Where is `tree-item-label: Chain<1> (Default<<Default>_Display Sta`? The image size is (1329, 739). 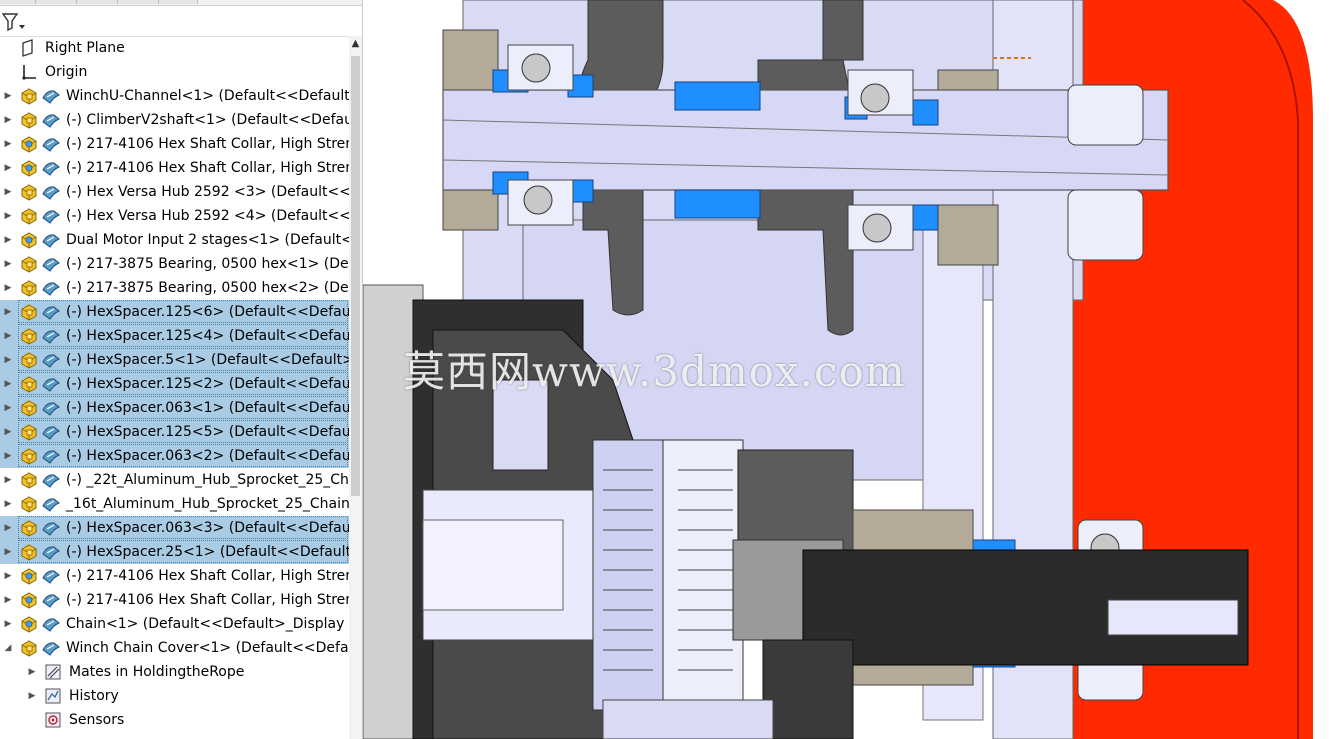 tree-item-label: Chain<1> (Default<<Default>_Display Sta is located at coordinates (208, 624).